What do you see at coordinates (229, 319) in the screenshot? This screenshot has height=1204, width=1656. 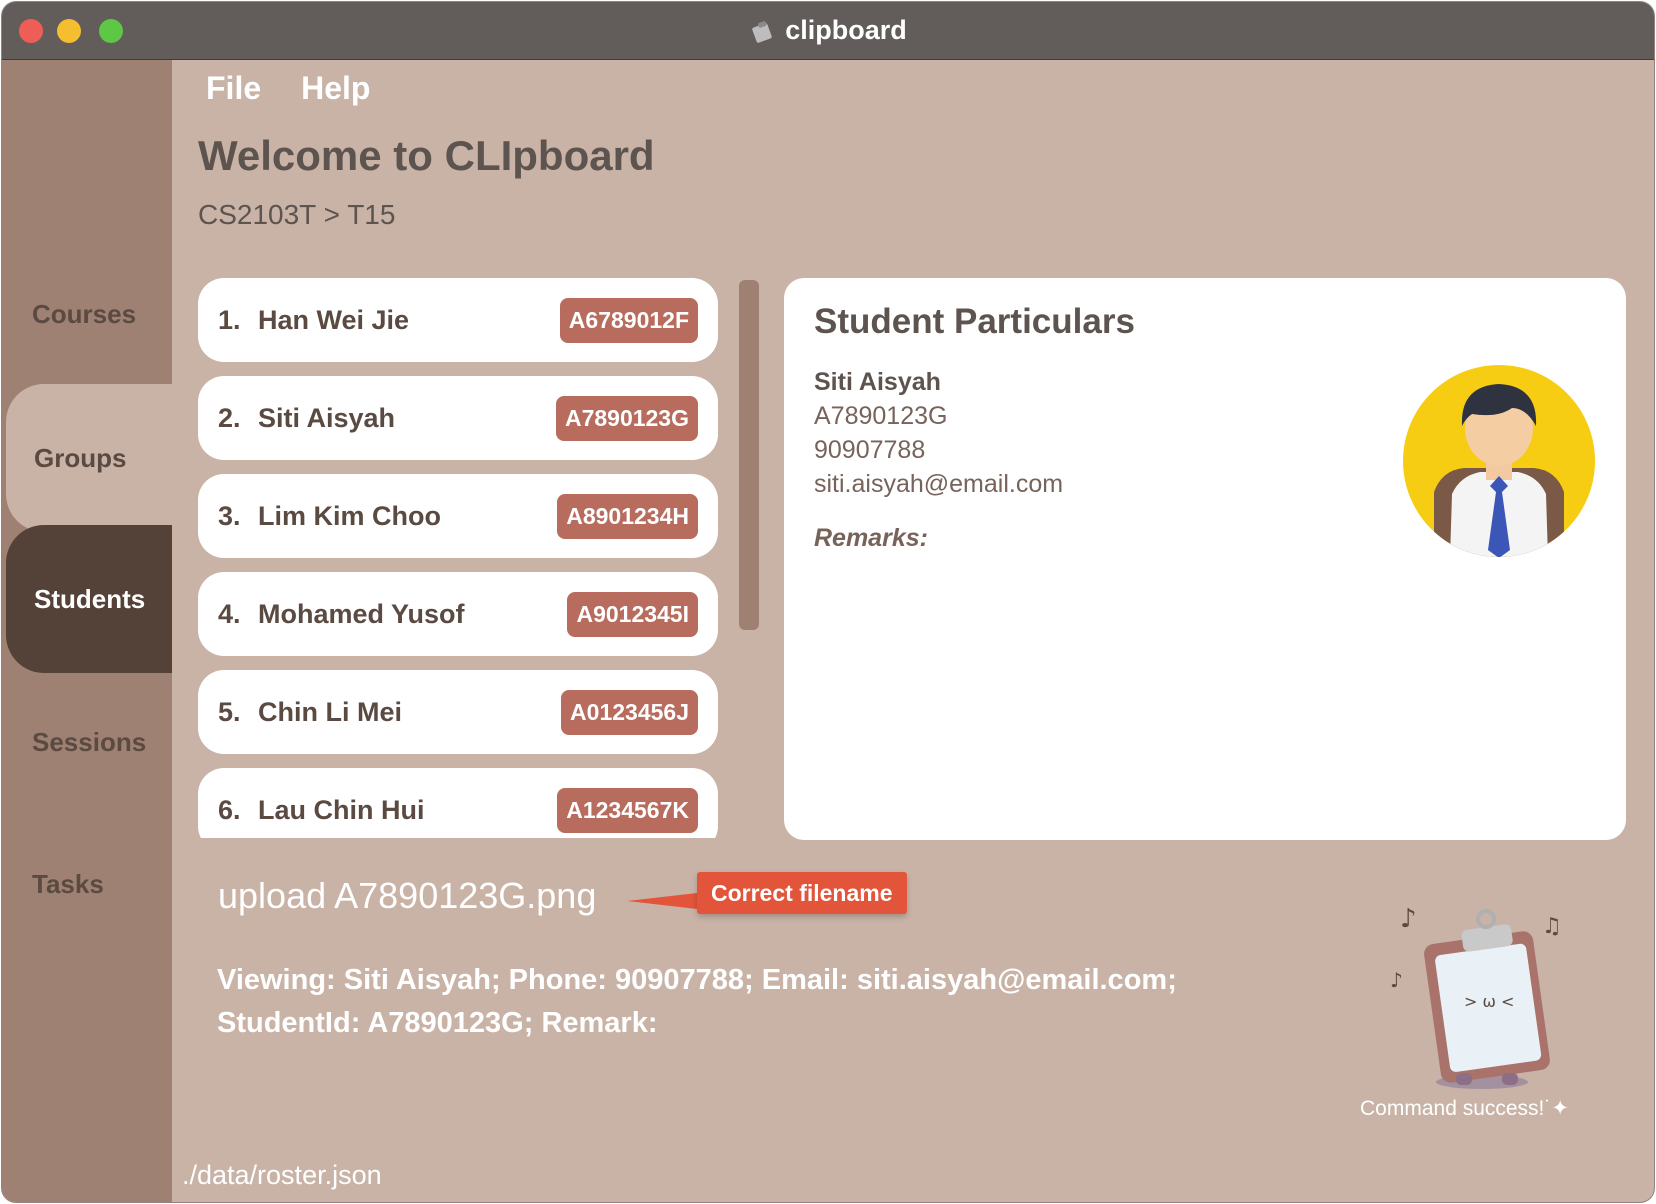 I see `student-index: 1.` at bounding box center [229, 319].